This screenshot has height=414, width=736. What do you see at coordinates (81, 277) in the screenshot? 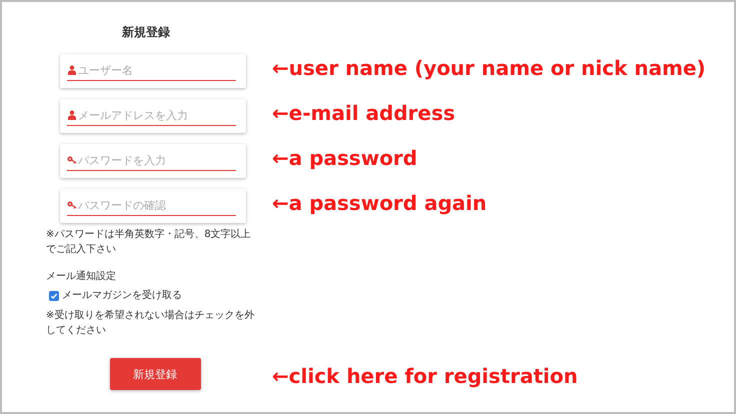
I see `section-heading: メール通知設定` at bounding box center [81, 277].